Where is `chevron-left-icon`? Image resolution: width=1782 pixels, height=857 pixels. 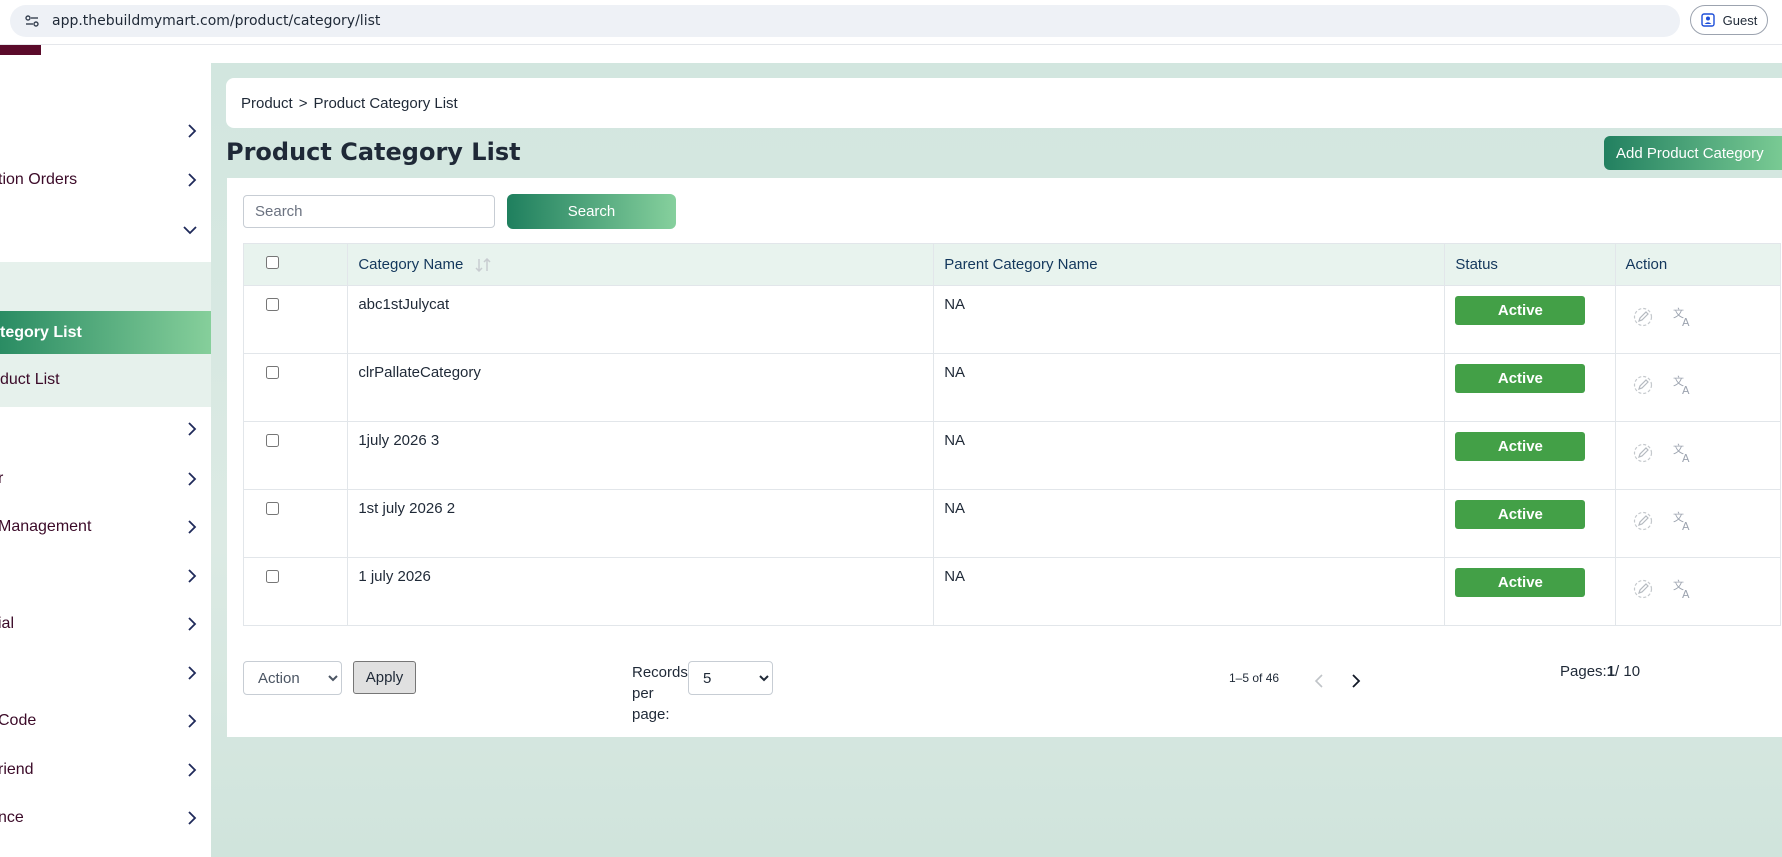 chevron-left-icon is located at coordinates (1318, 681).